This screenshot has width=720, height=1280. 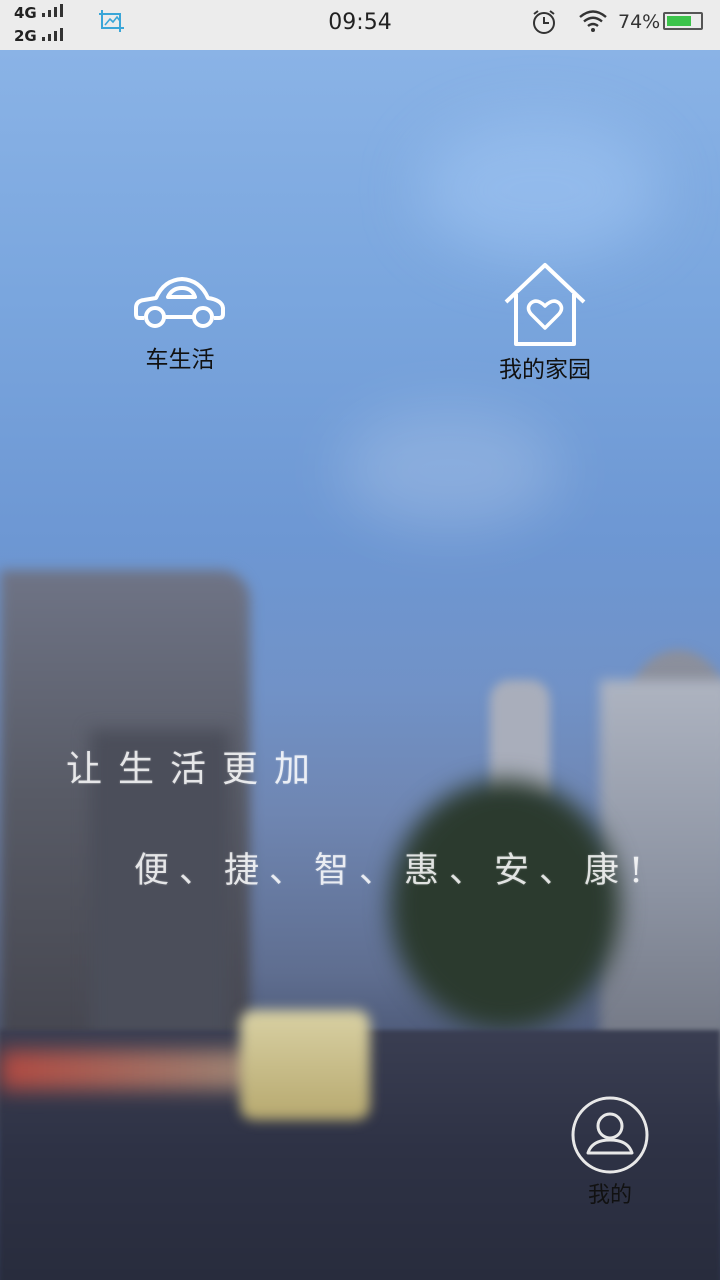 What do you see at coordinates (609, 1195) in the screenshot?
I see `profile-label: 我的` at bounding box center [609, 1195].